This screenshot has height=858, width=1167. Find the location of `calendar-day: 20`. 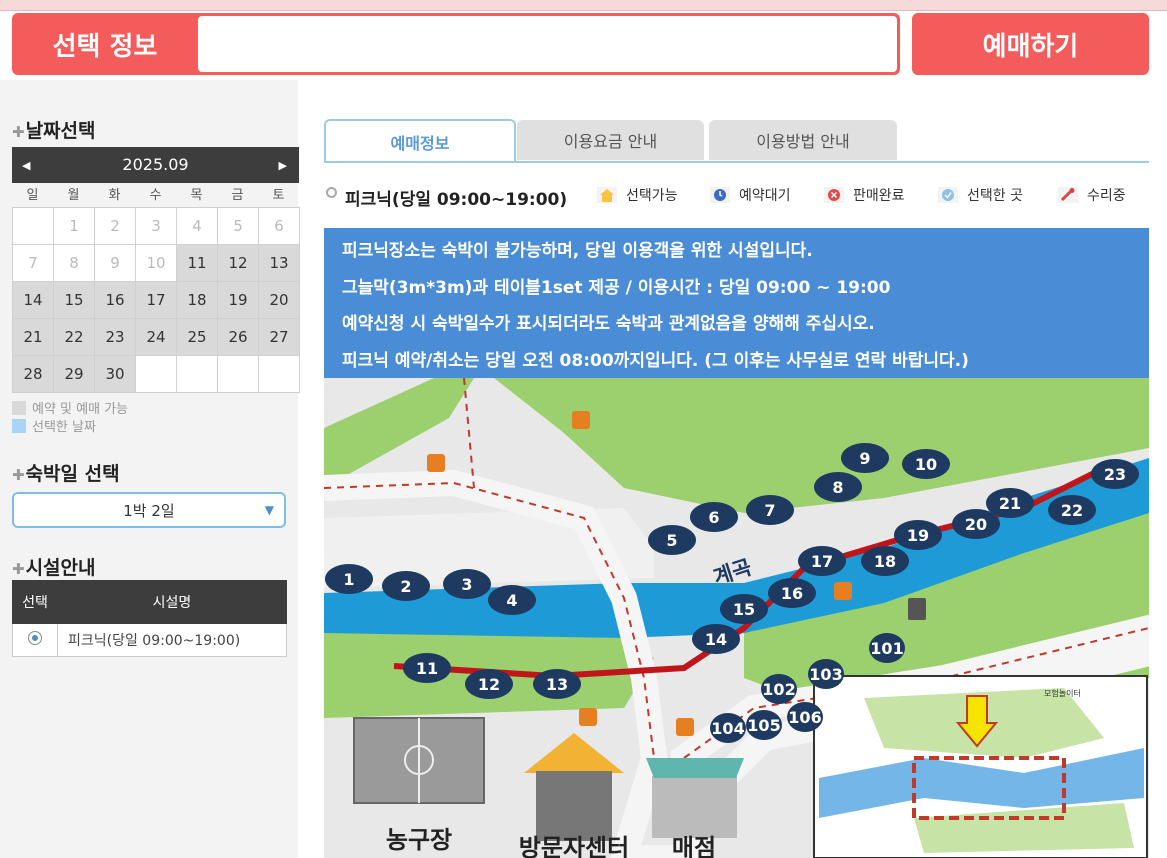

calendar-day: 20 is located at coordinates (279, 300).